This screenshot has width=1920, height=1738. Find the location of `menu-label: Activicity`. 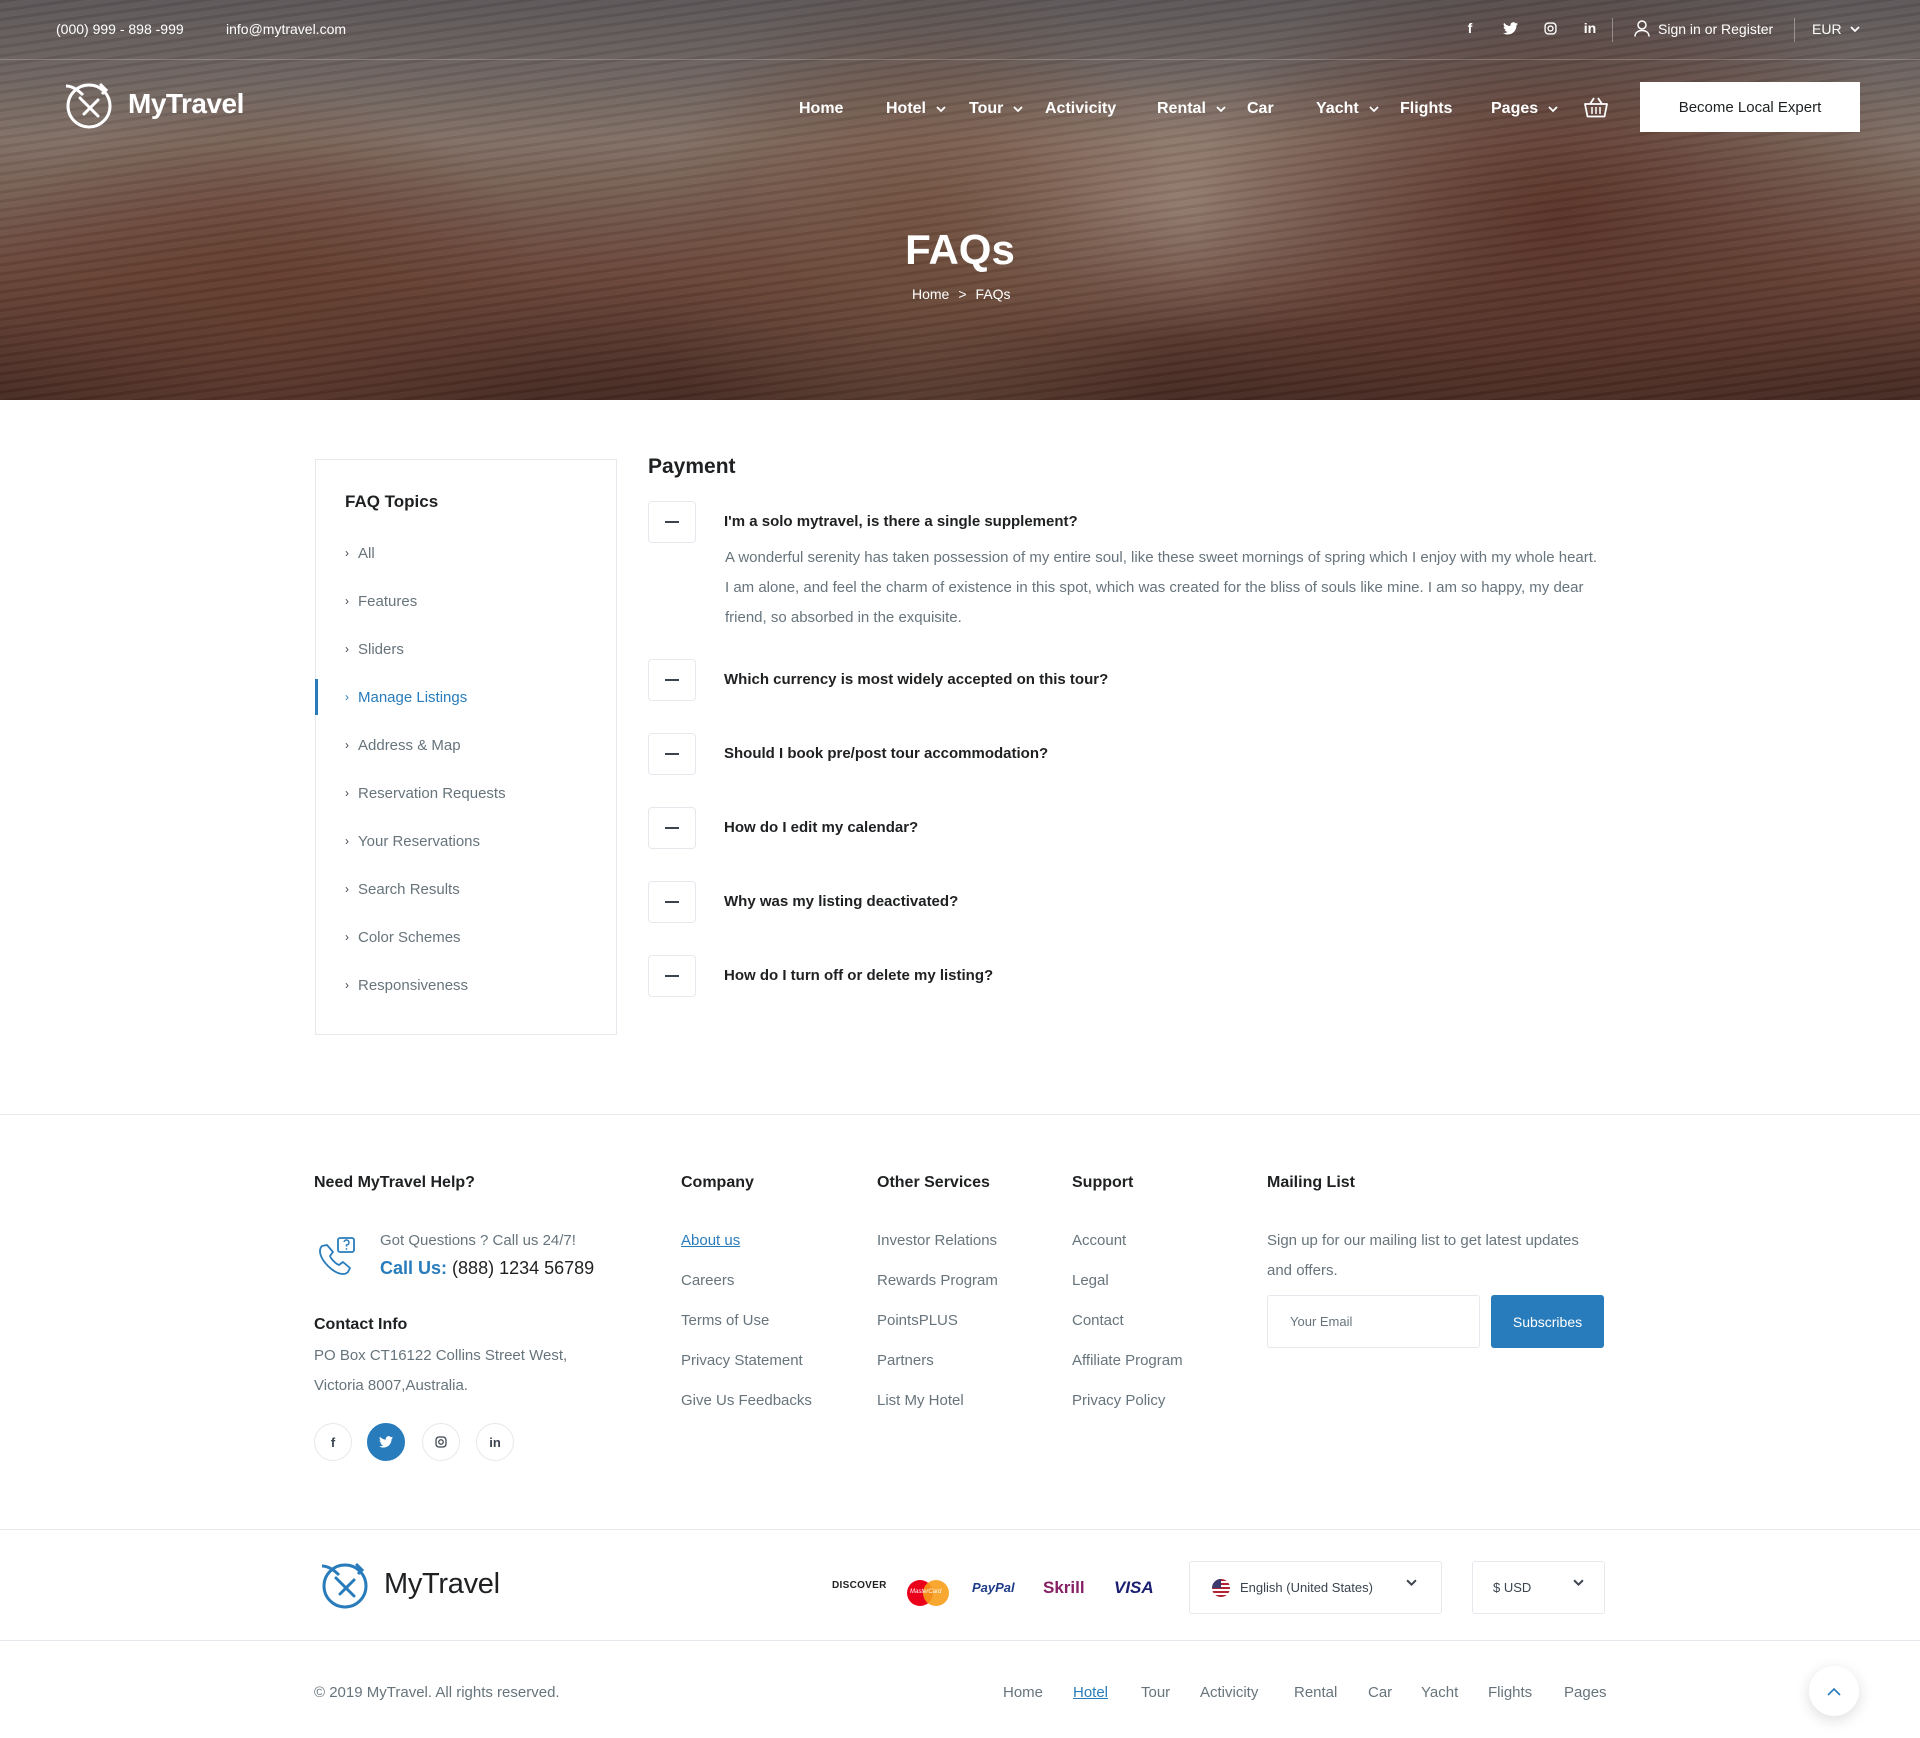

menu-label: Activicity is located at coordinates (1081, 108).